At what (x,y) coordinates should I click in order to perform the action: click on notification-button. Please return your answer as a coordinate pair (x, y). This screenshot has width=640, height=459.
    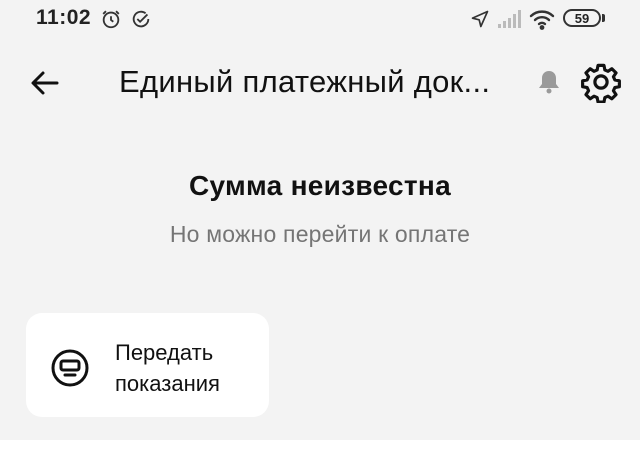
    Looking at the image, I should click on (549, 82).